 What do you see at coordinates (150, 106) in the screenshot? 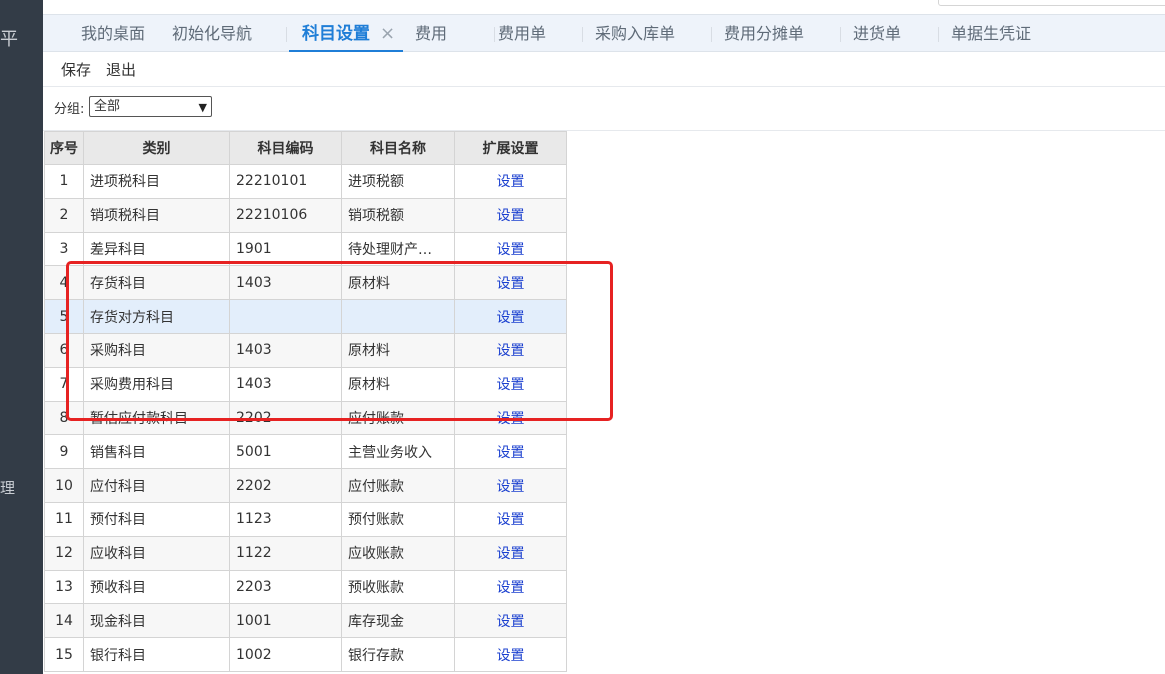
I see `group-select: 全部 ▼` at bounding box center [150, 106].